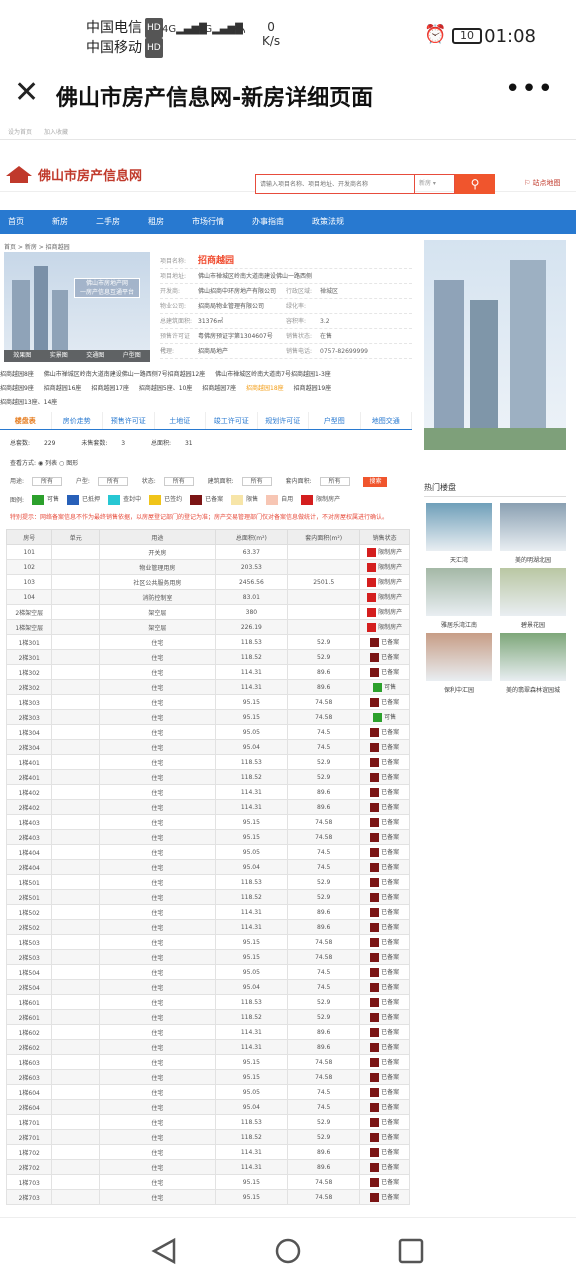  Describe the element at coordinates (77, 307) in the screenshot. I see `project-photo: 佛山市房地产网 一房产信息互通平台 效果图 实景图 交通图 户型图` at that location.